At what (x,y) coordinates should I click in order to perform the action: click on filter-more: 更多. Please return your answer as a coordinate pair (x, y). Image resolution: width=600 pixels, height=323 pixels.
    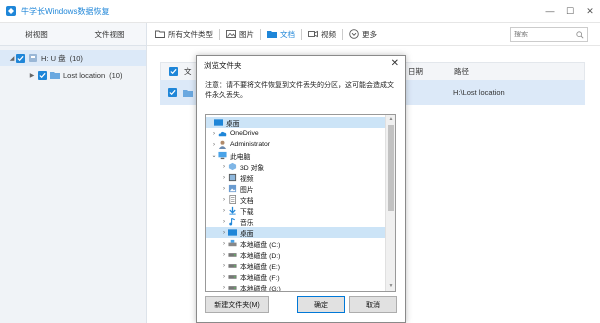
    Looking at the image, I should click on (363, 34).